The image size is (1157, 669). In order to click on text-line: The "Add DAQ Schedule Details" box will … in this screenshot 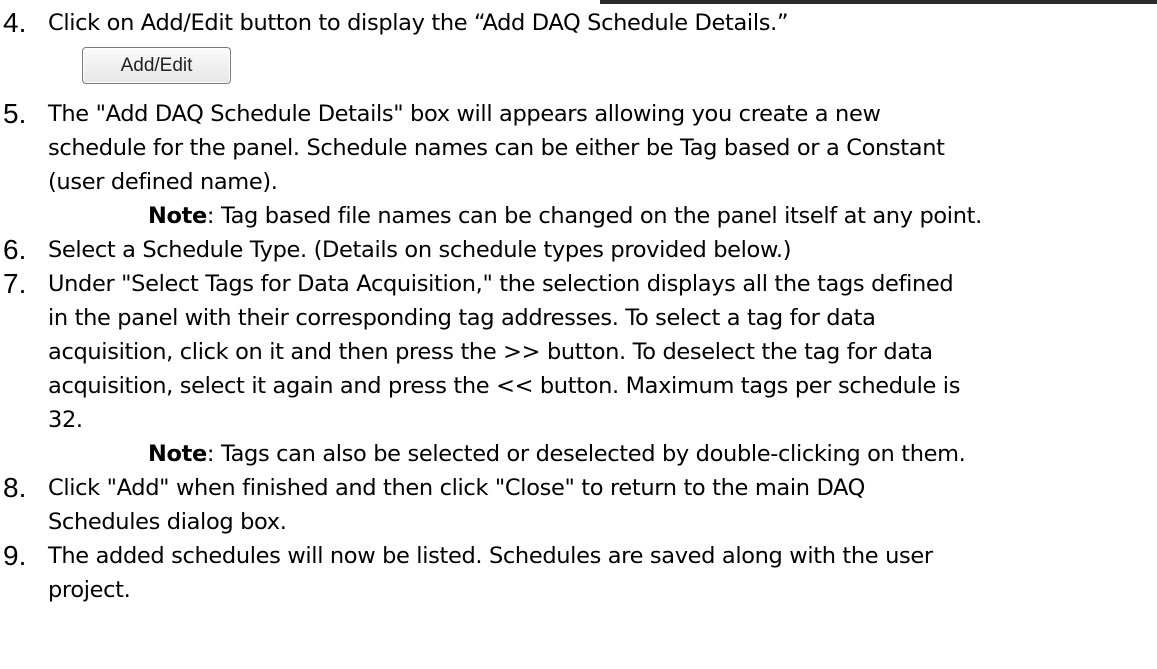, I will do `click(464, 114)`.